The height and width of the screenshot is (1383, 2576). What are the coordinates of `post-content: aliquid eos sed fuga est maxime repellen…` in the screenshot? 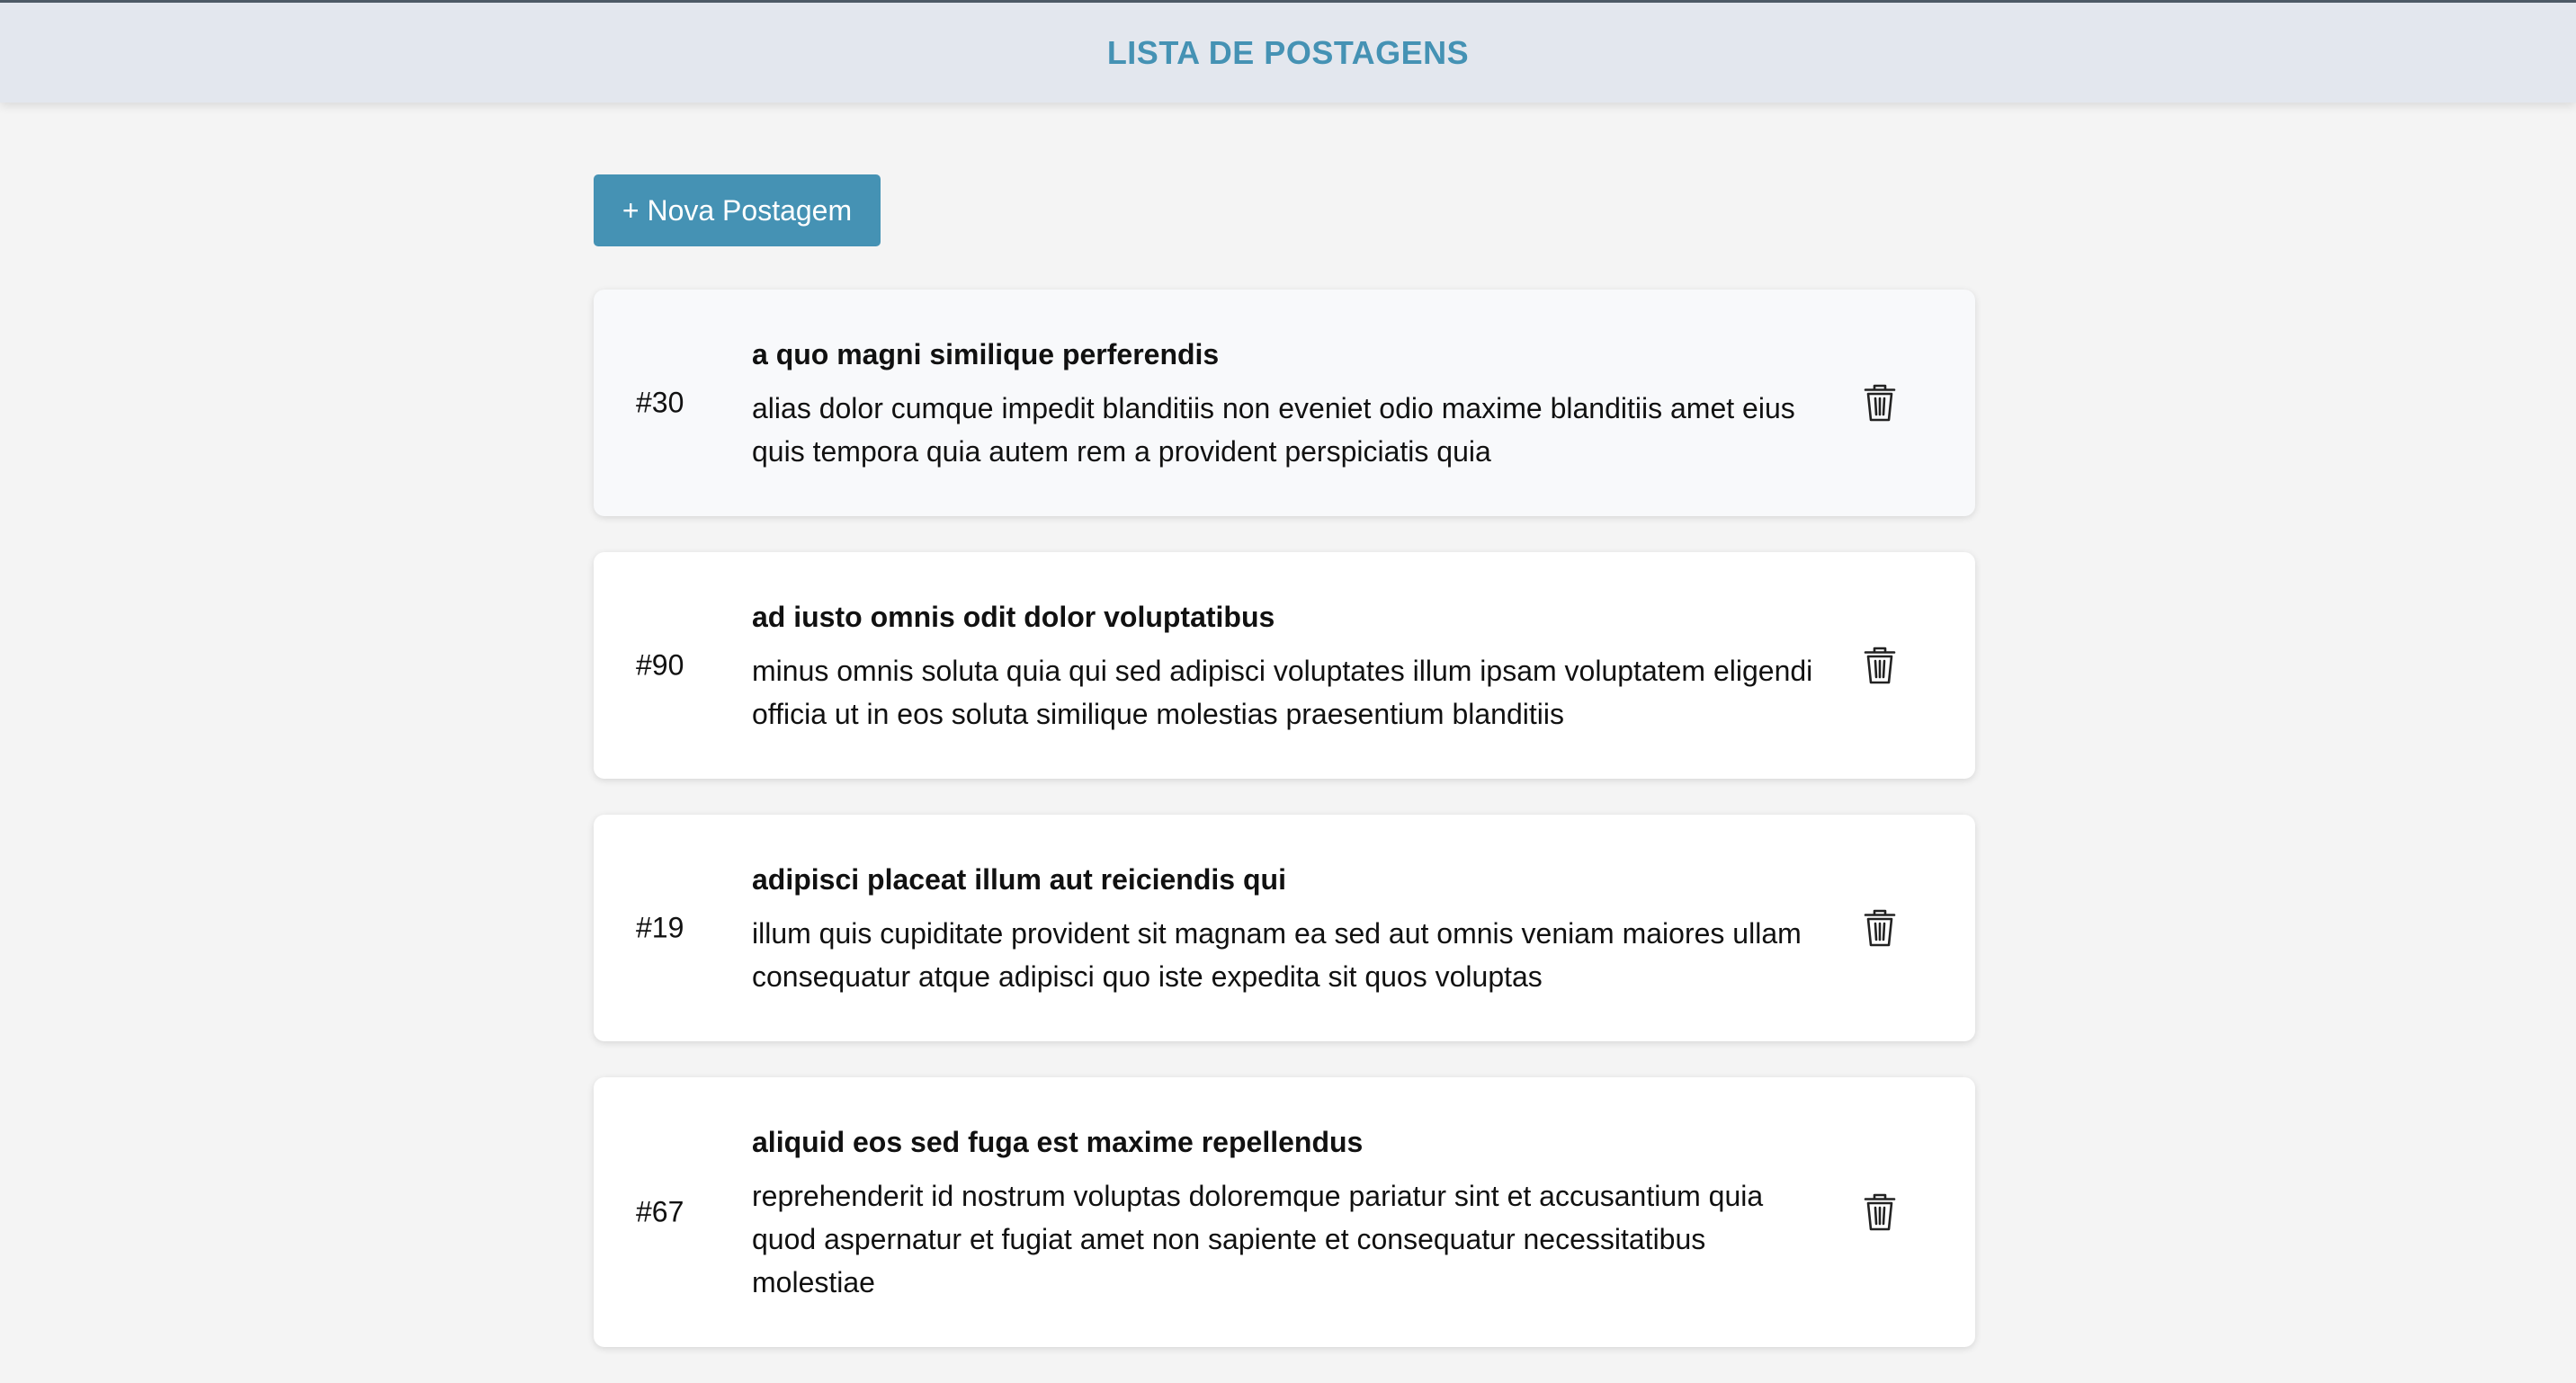 It's located at (1291, 1214).